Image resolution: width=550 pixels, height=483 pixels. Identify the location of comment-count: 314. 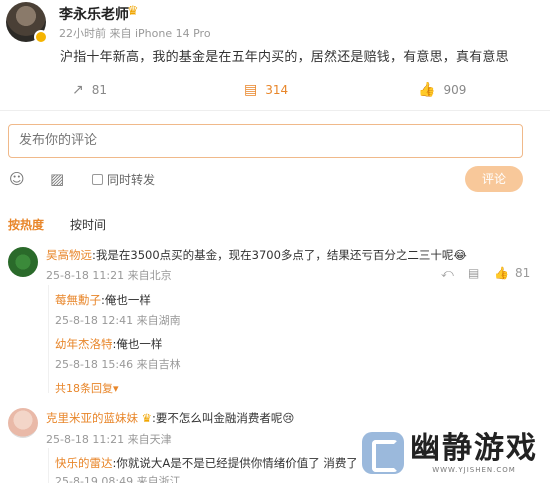
(277, 90).